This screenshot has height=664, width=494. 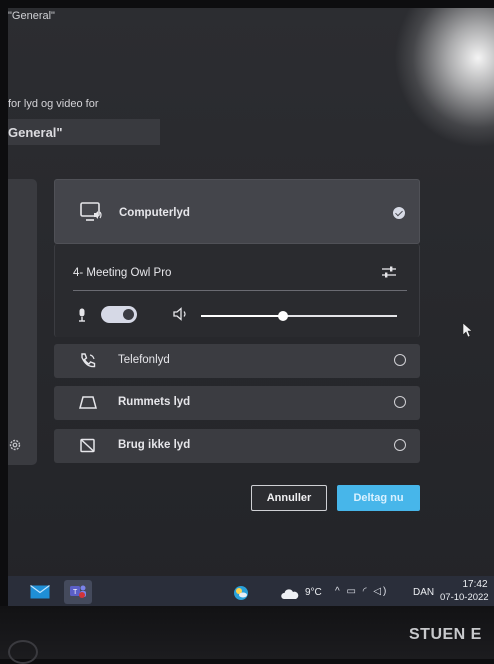 What do you see at coordinates (237, 211) in the screenshot?
I see `option-computer-audio: Computerlyd` at bounding box center [237, 211].